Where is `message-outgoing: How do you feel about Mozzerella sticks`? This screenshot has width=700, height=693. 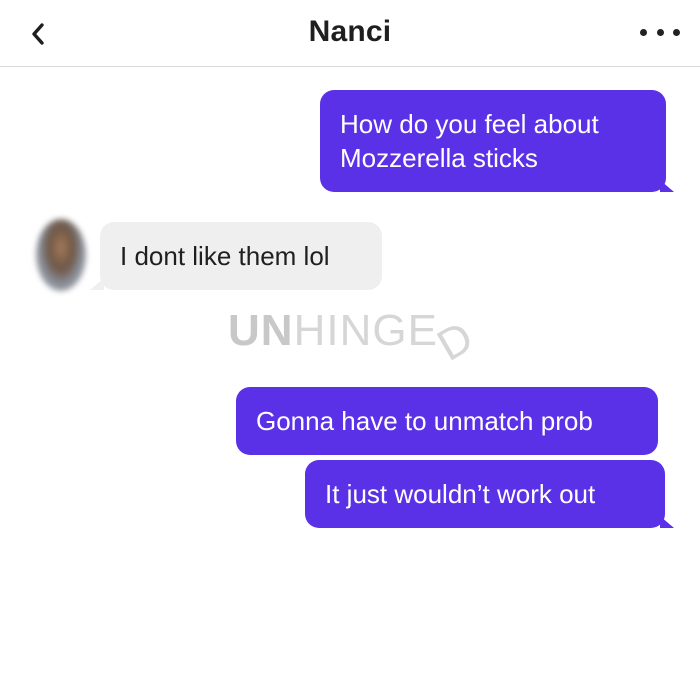 message-outgoing: How do you feel about Mozzerella sticks is located at coordinates (493, 141).